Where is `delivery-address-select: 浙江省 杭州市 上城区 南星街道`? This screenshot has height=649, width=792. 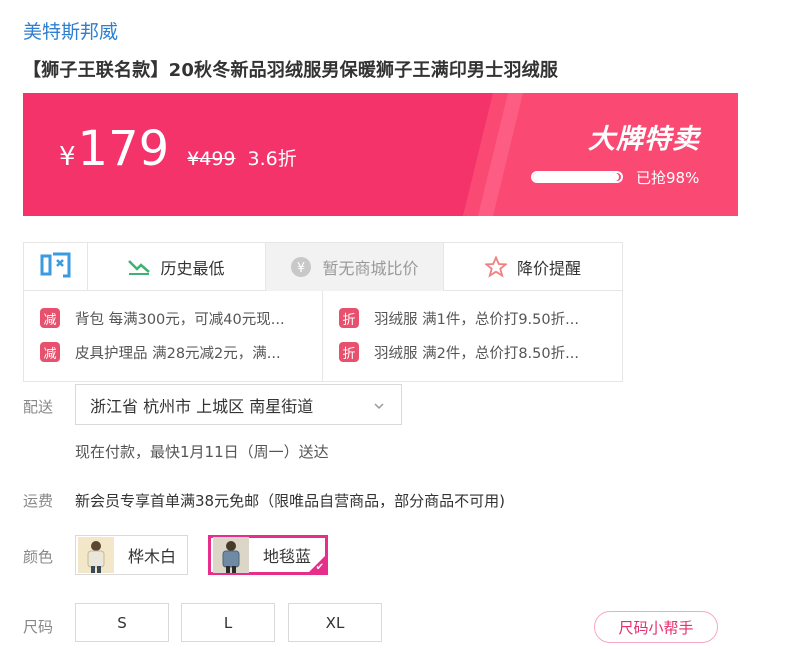 delivery-address-select: 浙江省 杭州市 上城区 南星街道 is located at coordinates (238, 404).